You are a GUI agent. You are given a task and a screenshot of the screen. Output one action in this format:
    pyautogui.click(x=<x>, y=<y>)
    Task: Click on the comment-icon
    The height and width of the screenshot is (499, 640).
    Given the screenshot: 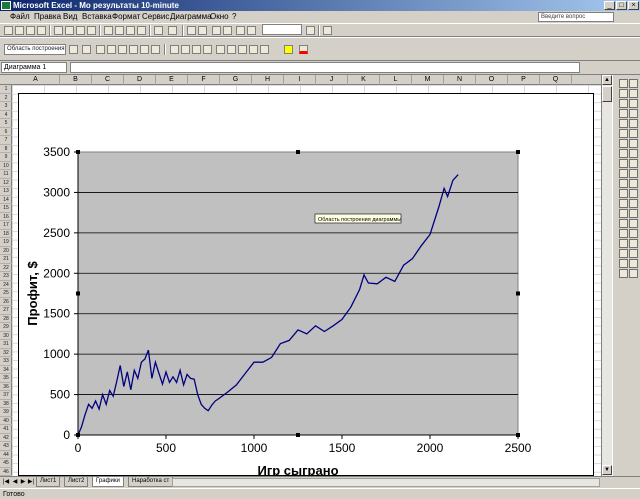 What is the action you would take?
    pyautogui.click(x=633, y=233)
    